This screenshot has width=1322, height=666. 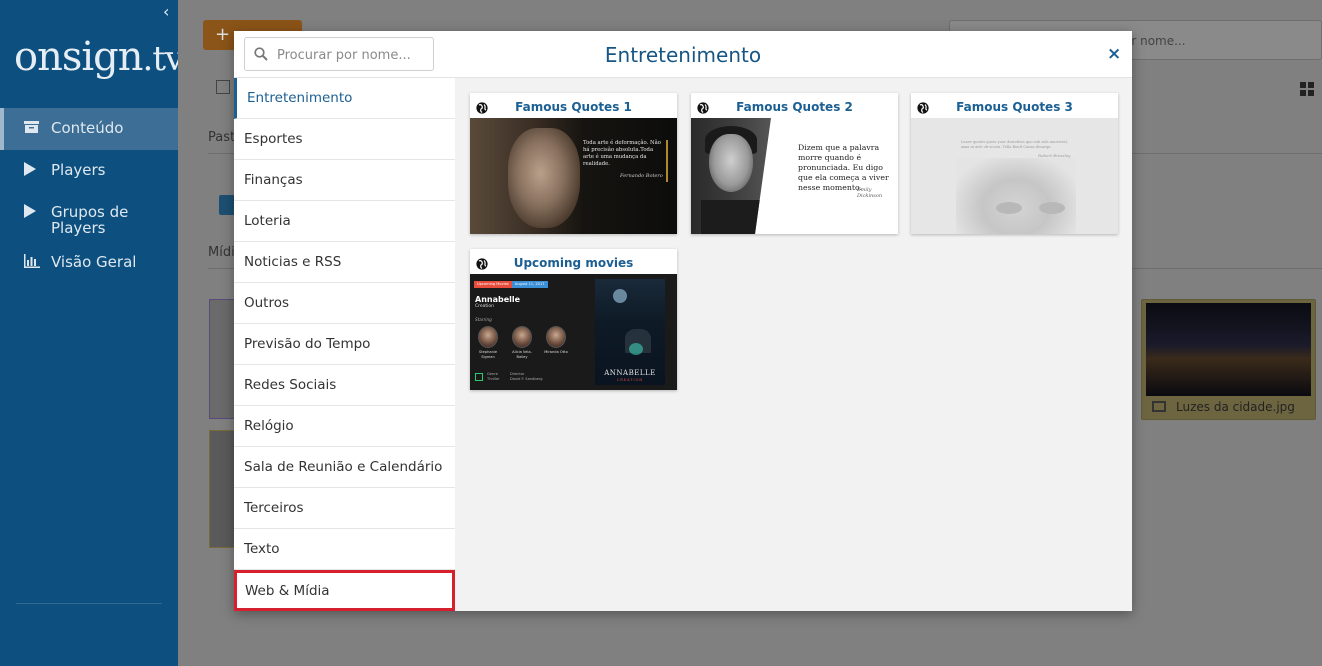 I want to click on category-item-outros: Outros, so click(x=344, y=303).